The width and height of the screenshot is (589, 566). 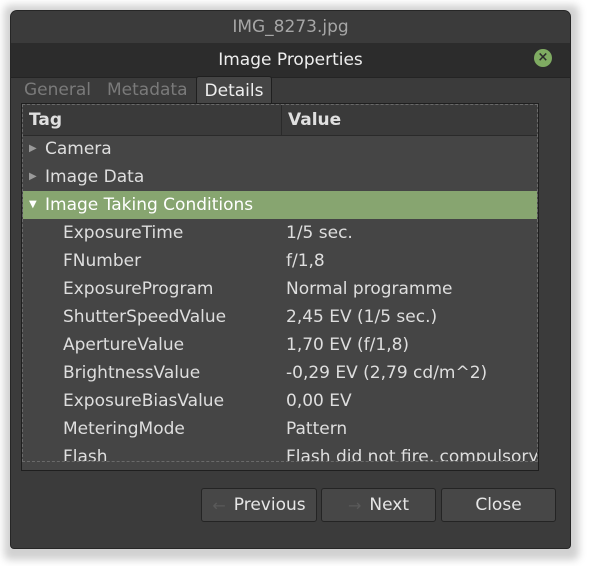 What do you see at coordinates (123, 233) in the screenshot?
I see `tag-cell: ExposureTime` at bounding box center [123, 233].